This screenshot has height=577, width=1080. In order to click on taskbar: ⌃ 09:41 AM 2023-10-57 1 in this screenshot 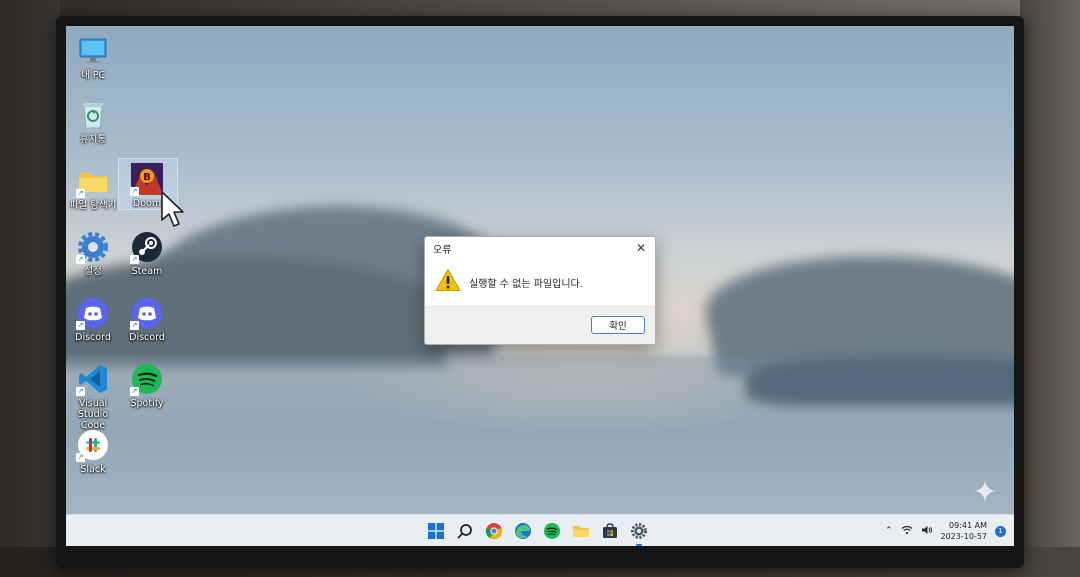, I will do `click(540, 530)`.